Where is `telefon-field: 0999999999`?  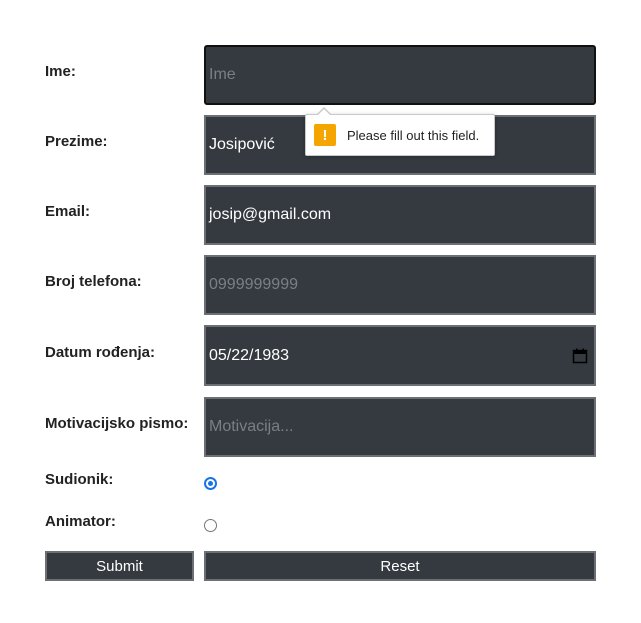
telefon-field: 0999999999 is located at coordinates (400, 285).